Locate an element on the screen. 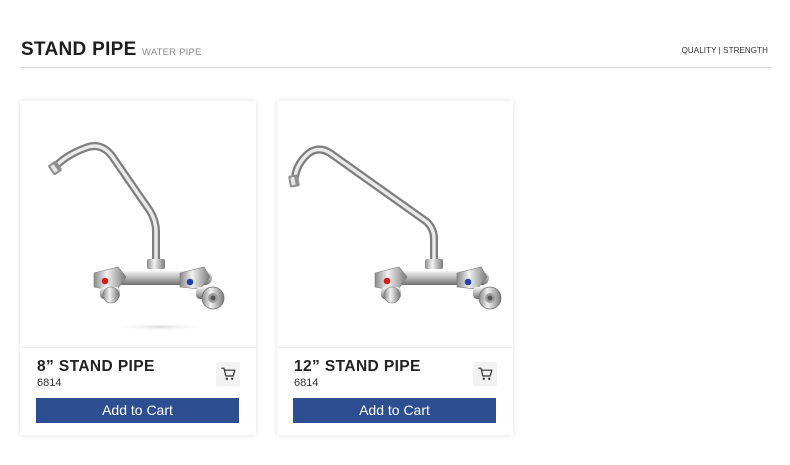  section-header: STAND PIPE WATER PIPE QUALITY | STRENGTH is located at coordinates (396, 53).